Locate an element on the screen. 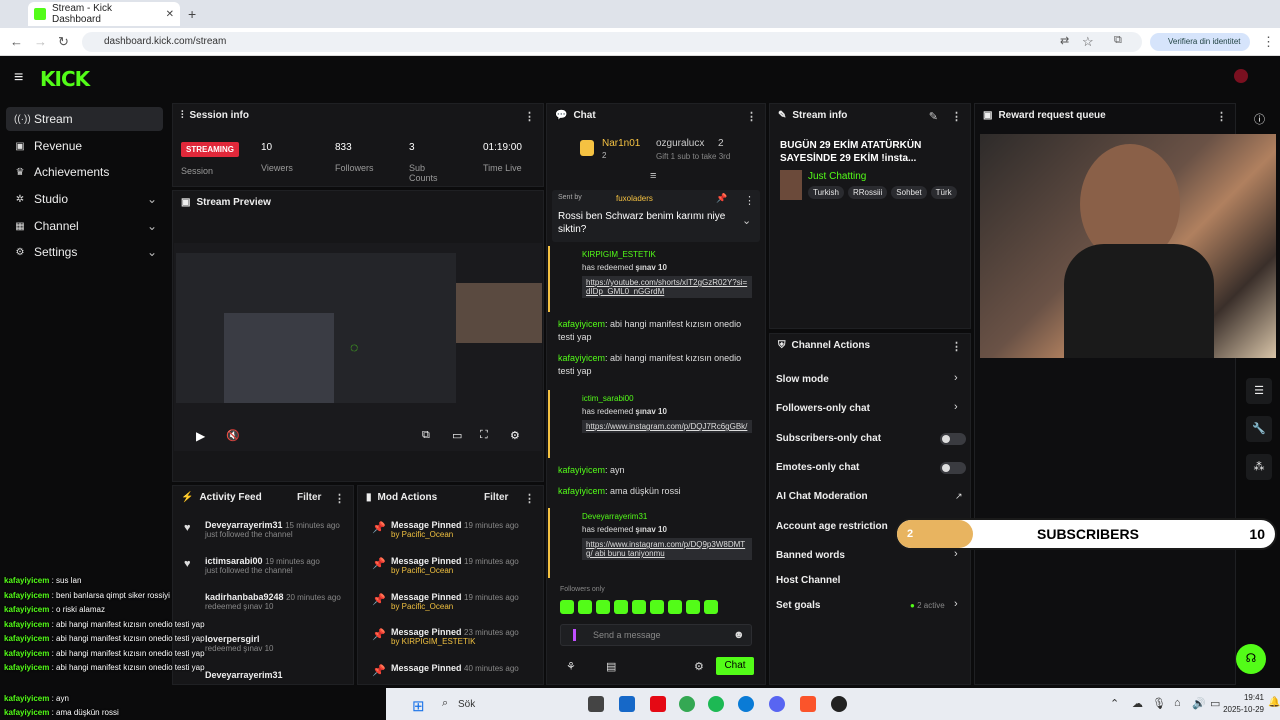 This screenshot has width=1280, height=720. file-explorer-icon is located at coordinates (627, 704).